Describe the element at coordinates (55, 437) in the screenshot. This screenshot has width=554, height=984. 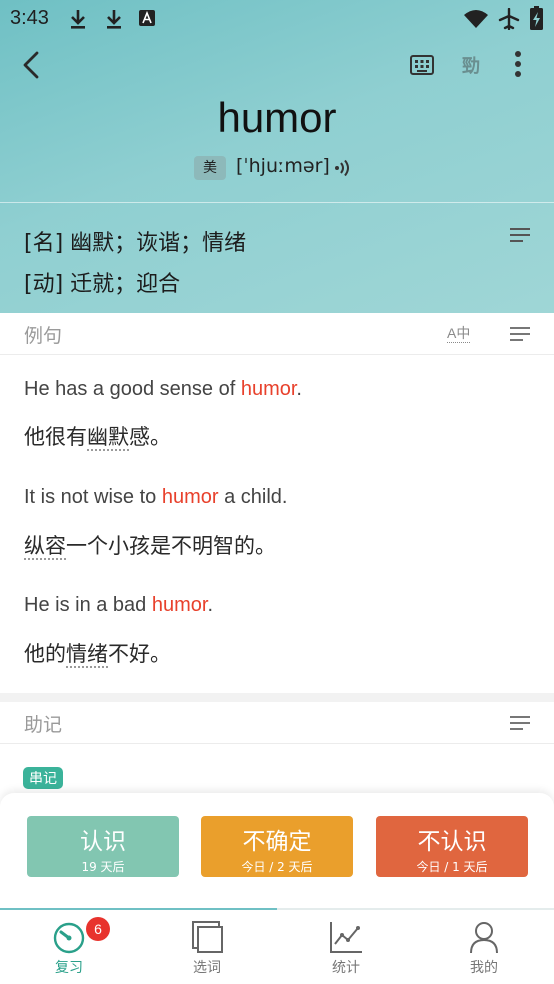
I see `translation-text: 他很有` at that location.